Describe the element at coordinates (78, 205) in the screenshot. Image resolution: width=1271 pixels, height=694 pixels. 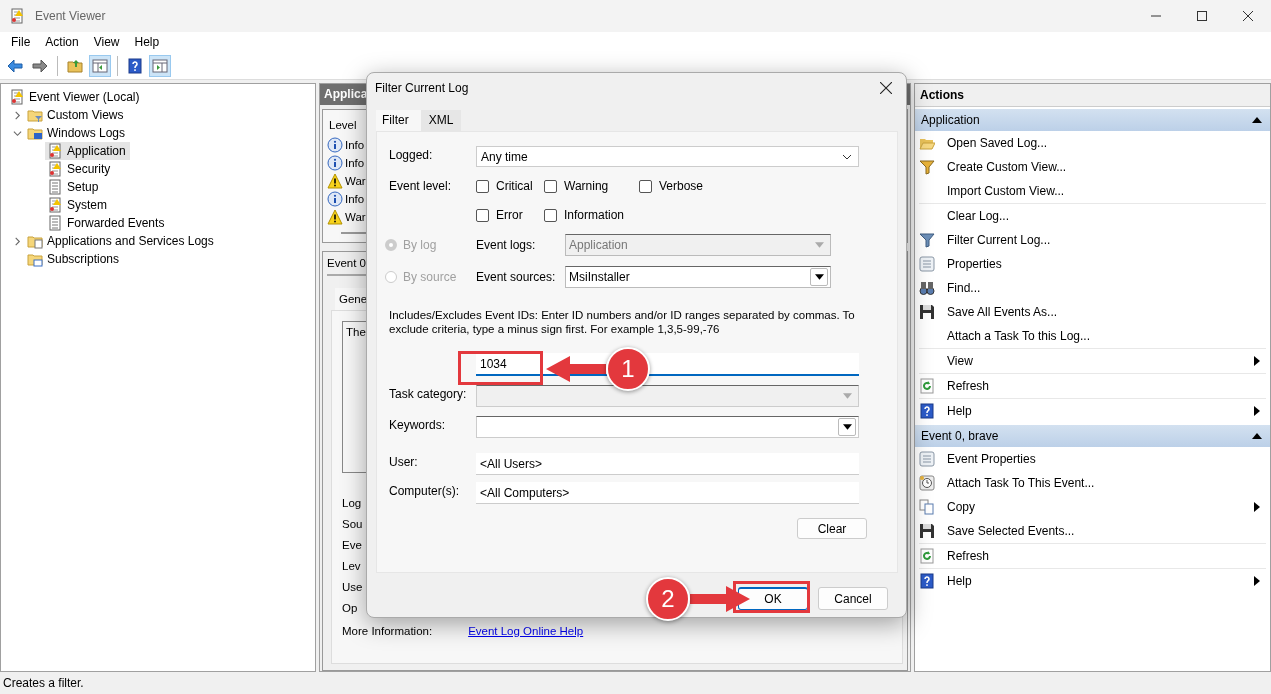
I see `tree-item: System` at that location.